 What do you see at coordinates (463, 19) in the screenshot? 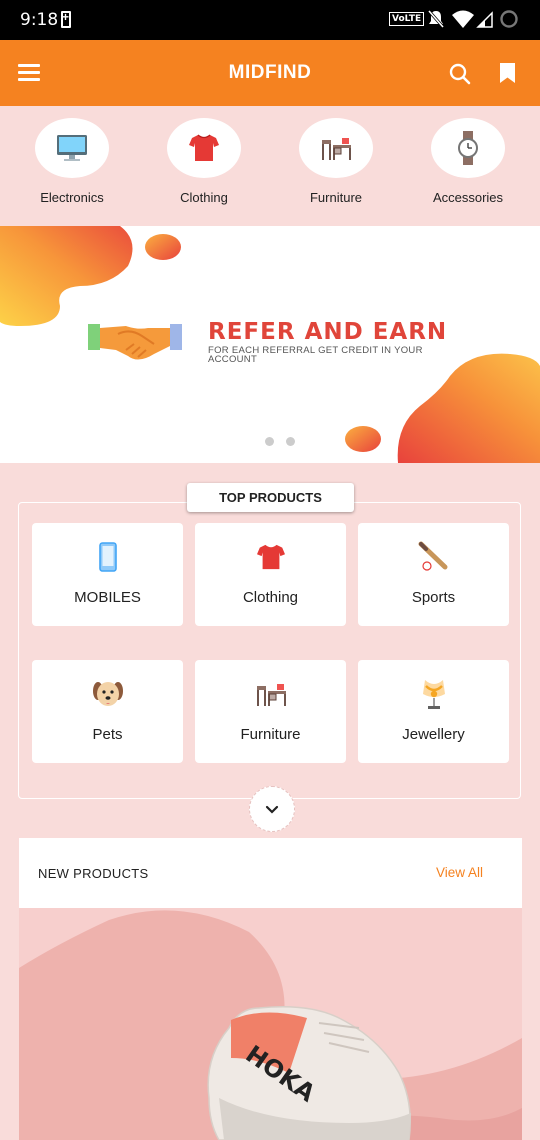
I see `wifi-icon` at bounding box center [463, 19].